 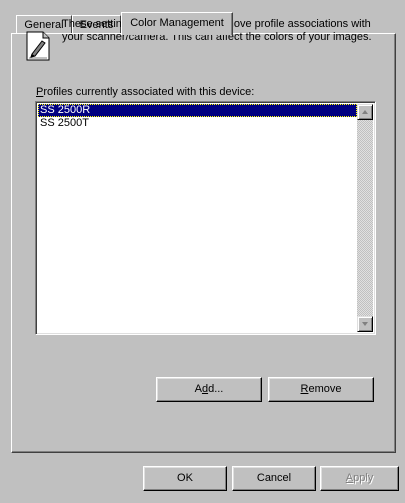 I want to click on profile-item-ss-2500r: SS 2500R, so click(x=197, y=110).